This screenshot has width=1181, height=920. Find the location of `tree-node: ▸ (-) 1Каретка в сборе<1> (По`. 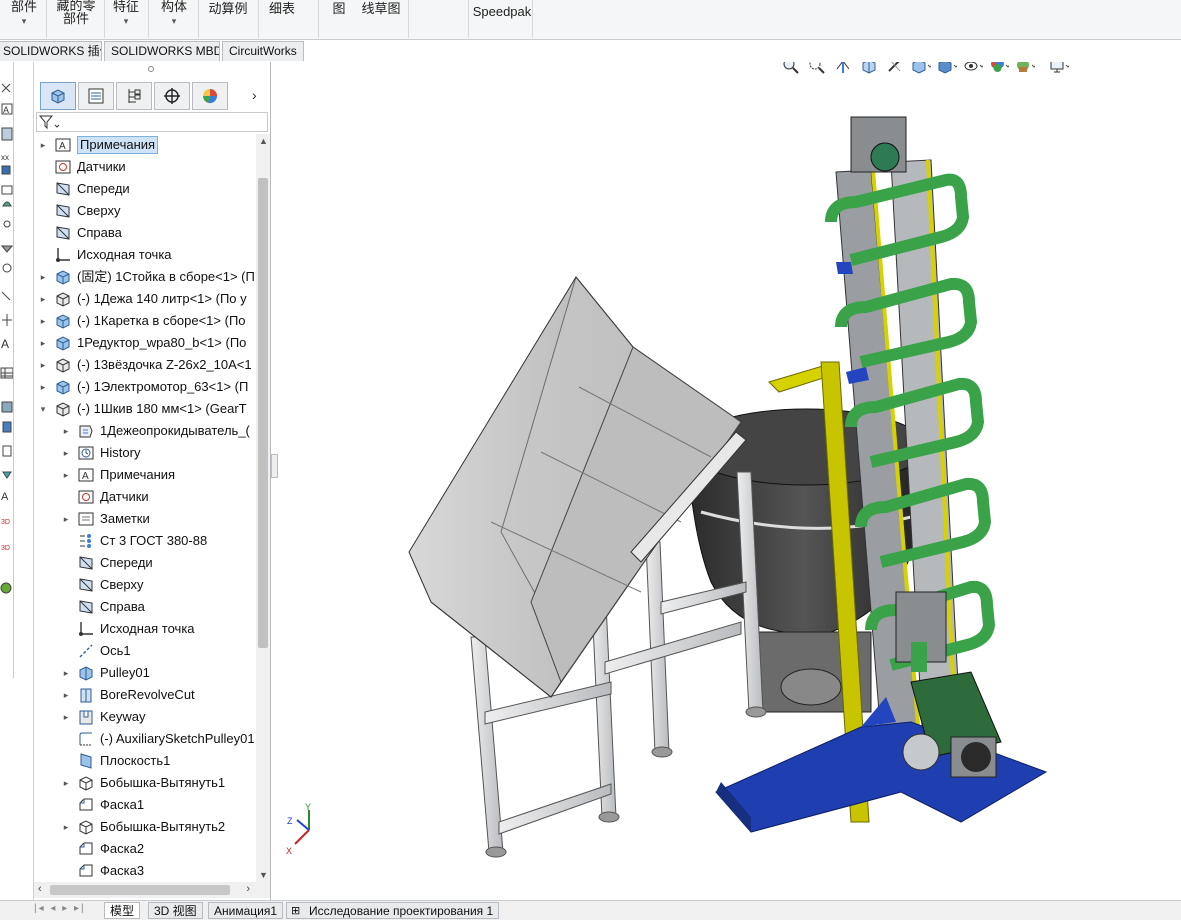

tree-node: ▸ (-) 1Каретка в сборе<1> (По is located at coordinates (142, 321).